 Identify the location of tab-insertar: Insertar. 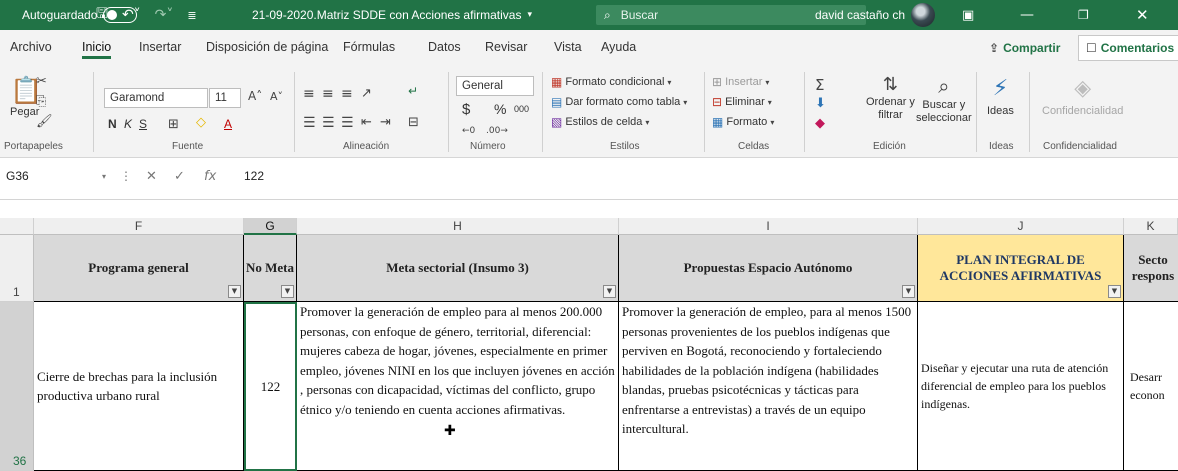
(160, 47).